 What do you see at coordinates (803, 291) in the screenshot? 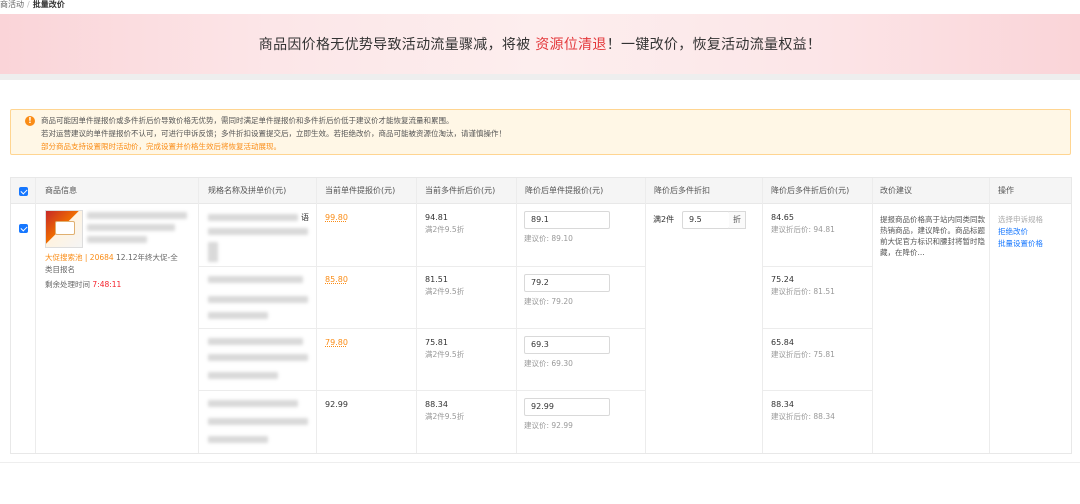
I see `suggested-multi-price: 建议折后价: 81.51` at bounding box center [803, 291].